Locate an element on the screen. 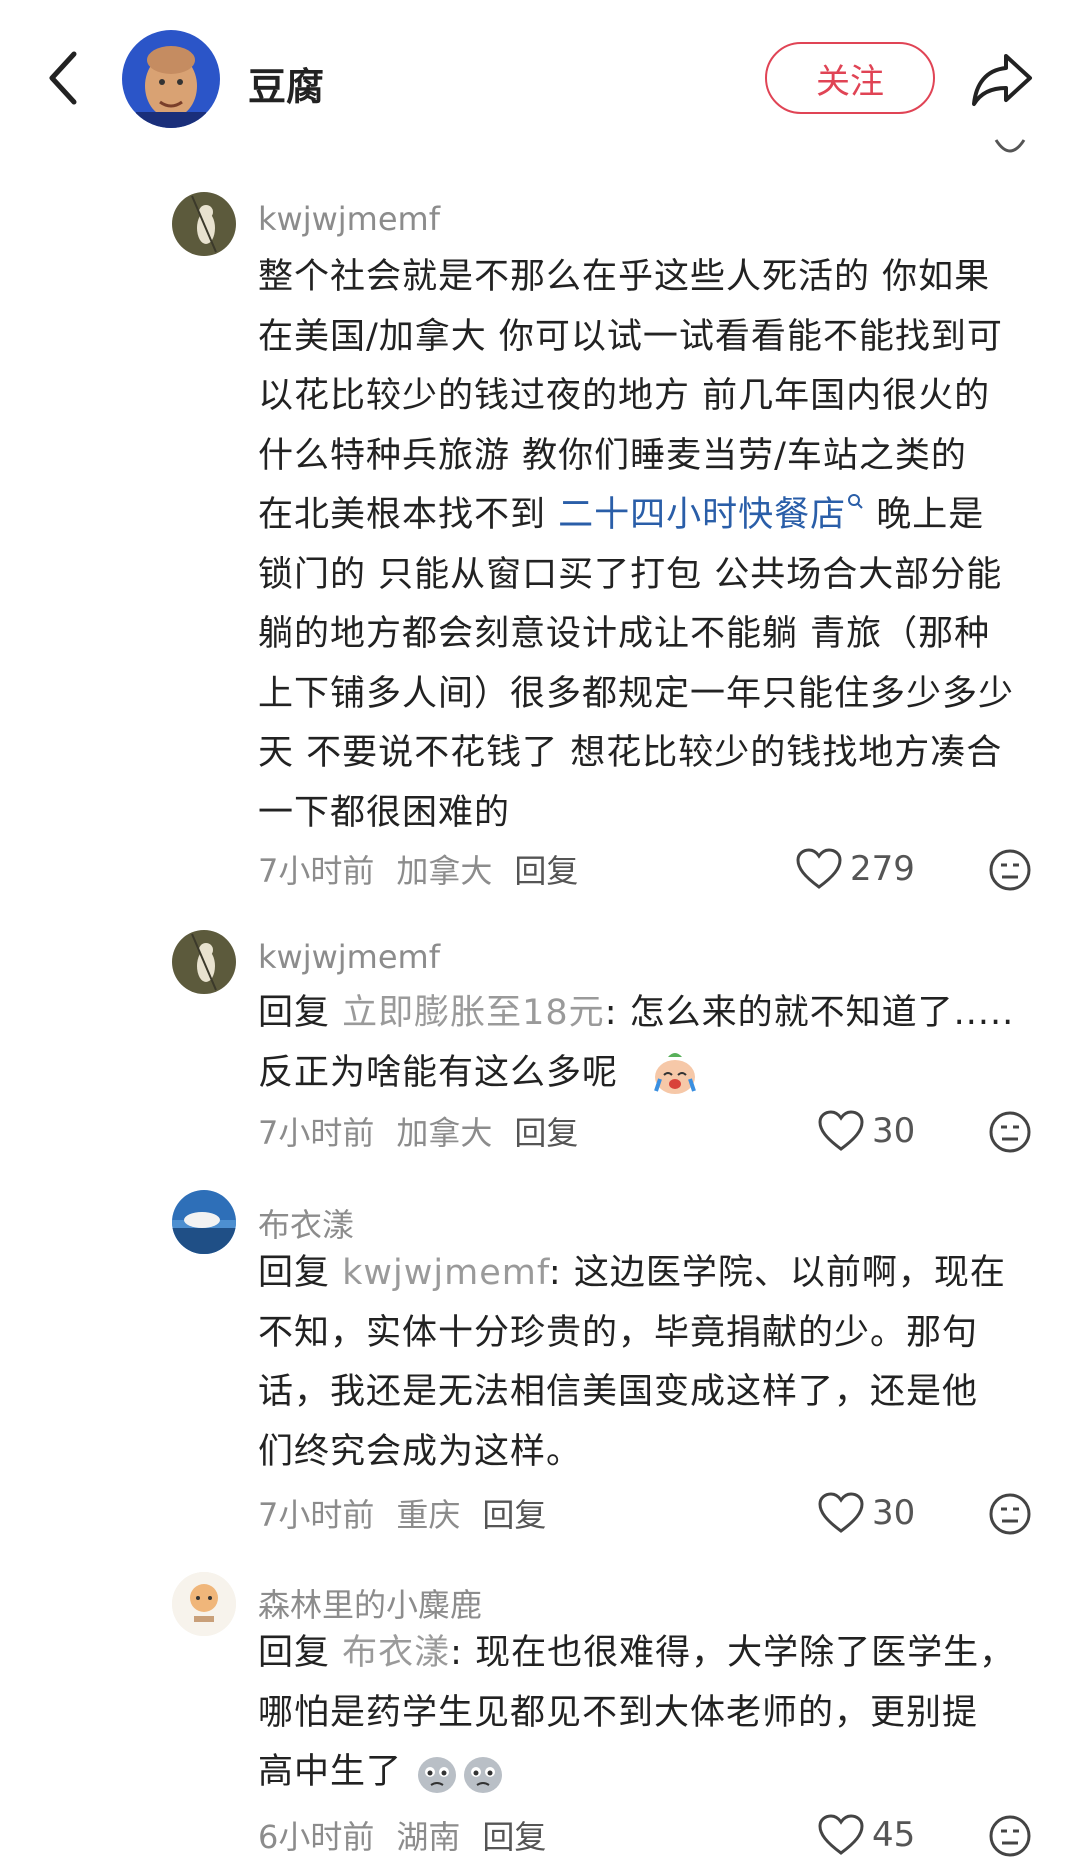  comment-line: 回复 布衣漾: 现在也很难得，大学除了医学生， is located at coordinates (653, 1654).